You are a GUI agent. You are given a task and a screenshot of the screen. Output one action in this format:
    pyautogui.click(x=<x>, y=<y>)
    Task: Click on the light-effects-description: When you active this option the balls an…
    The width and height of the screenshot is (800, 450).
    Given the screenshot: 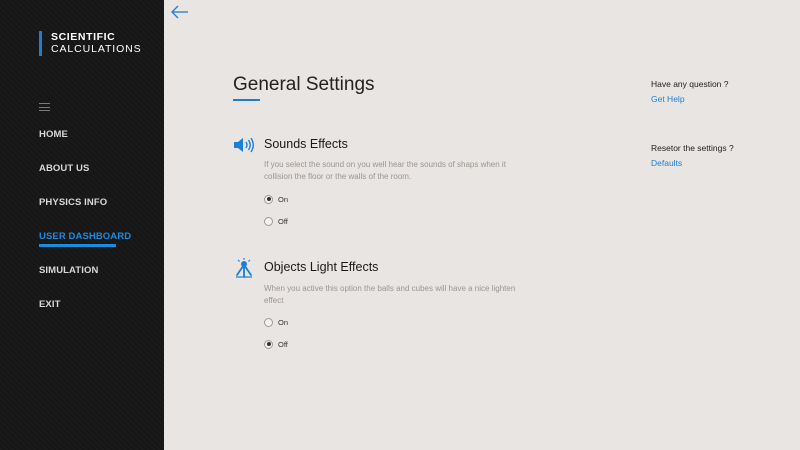 What is the action you would take?
    pyautogui.click(x=390, y=294)
    